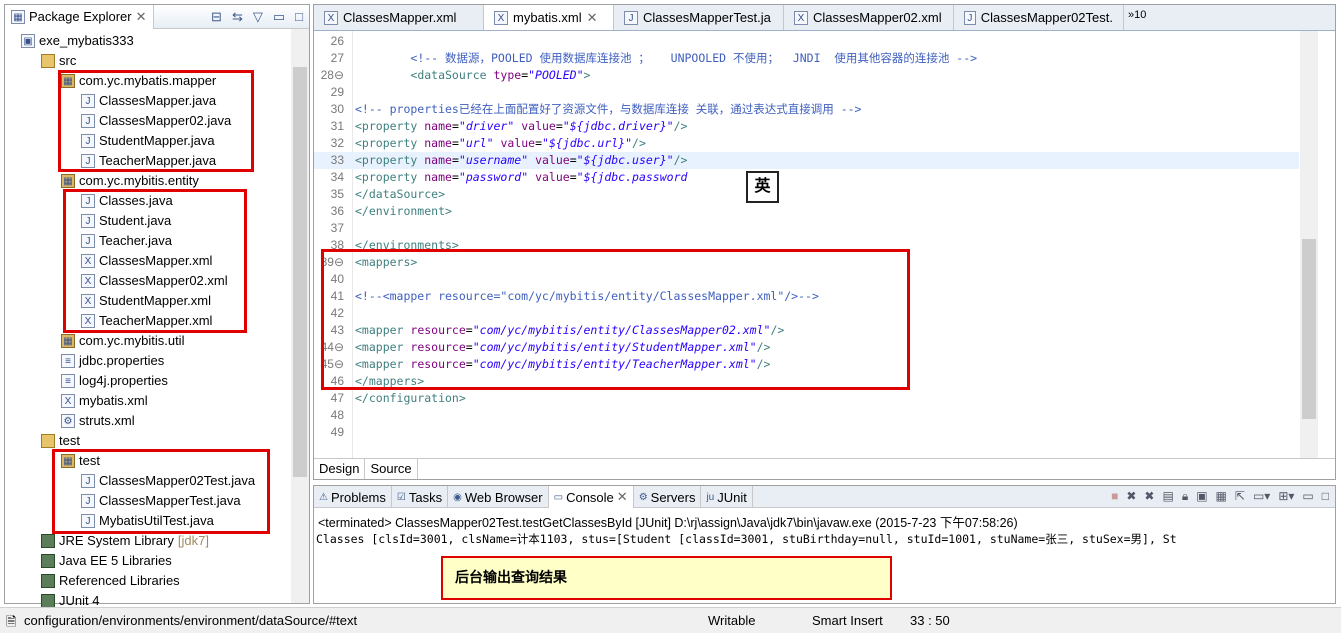 The height and width of the screenshot is (635, 1341). I want to click on tree-item: ⚙ struts.xml, so click(98, 421).